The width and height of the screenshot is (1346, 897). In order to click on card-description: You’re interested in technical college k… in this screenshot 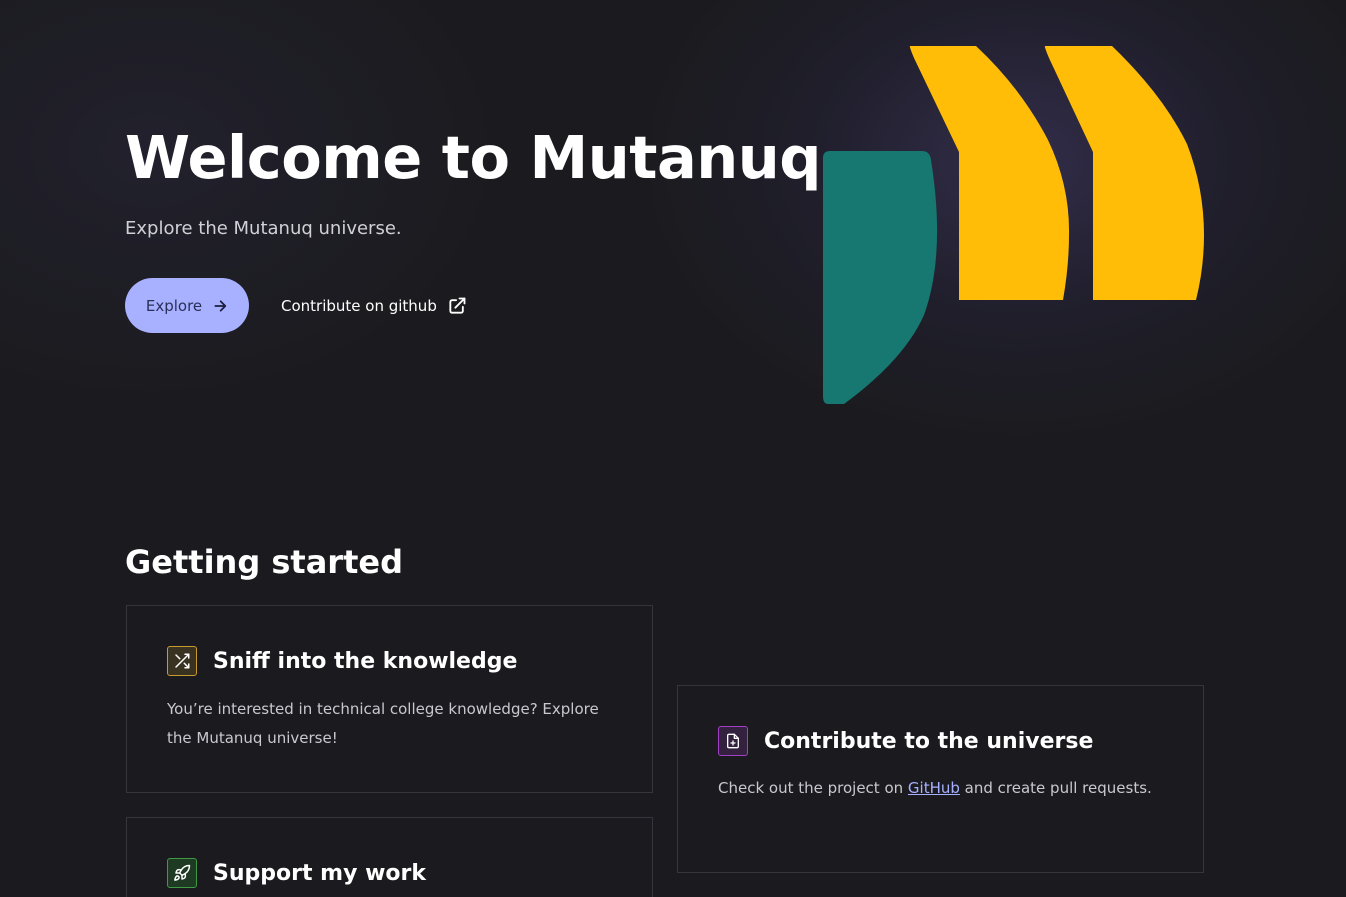, I will do `click(383, 723)`.